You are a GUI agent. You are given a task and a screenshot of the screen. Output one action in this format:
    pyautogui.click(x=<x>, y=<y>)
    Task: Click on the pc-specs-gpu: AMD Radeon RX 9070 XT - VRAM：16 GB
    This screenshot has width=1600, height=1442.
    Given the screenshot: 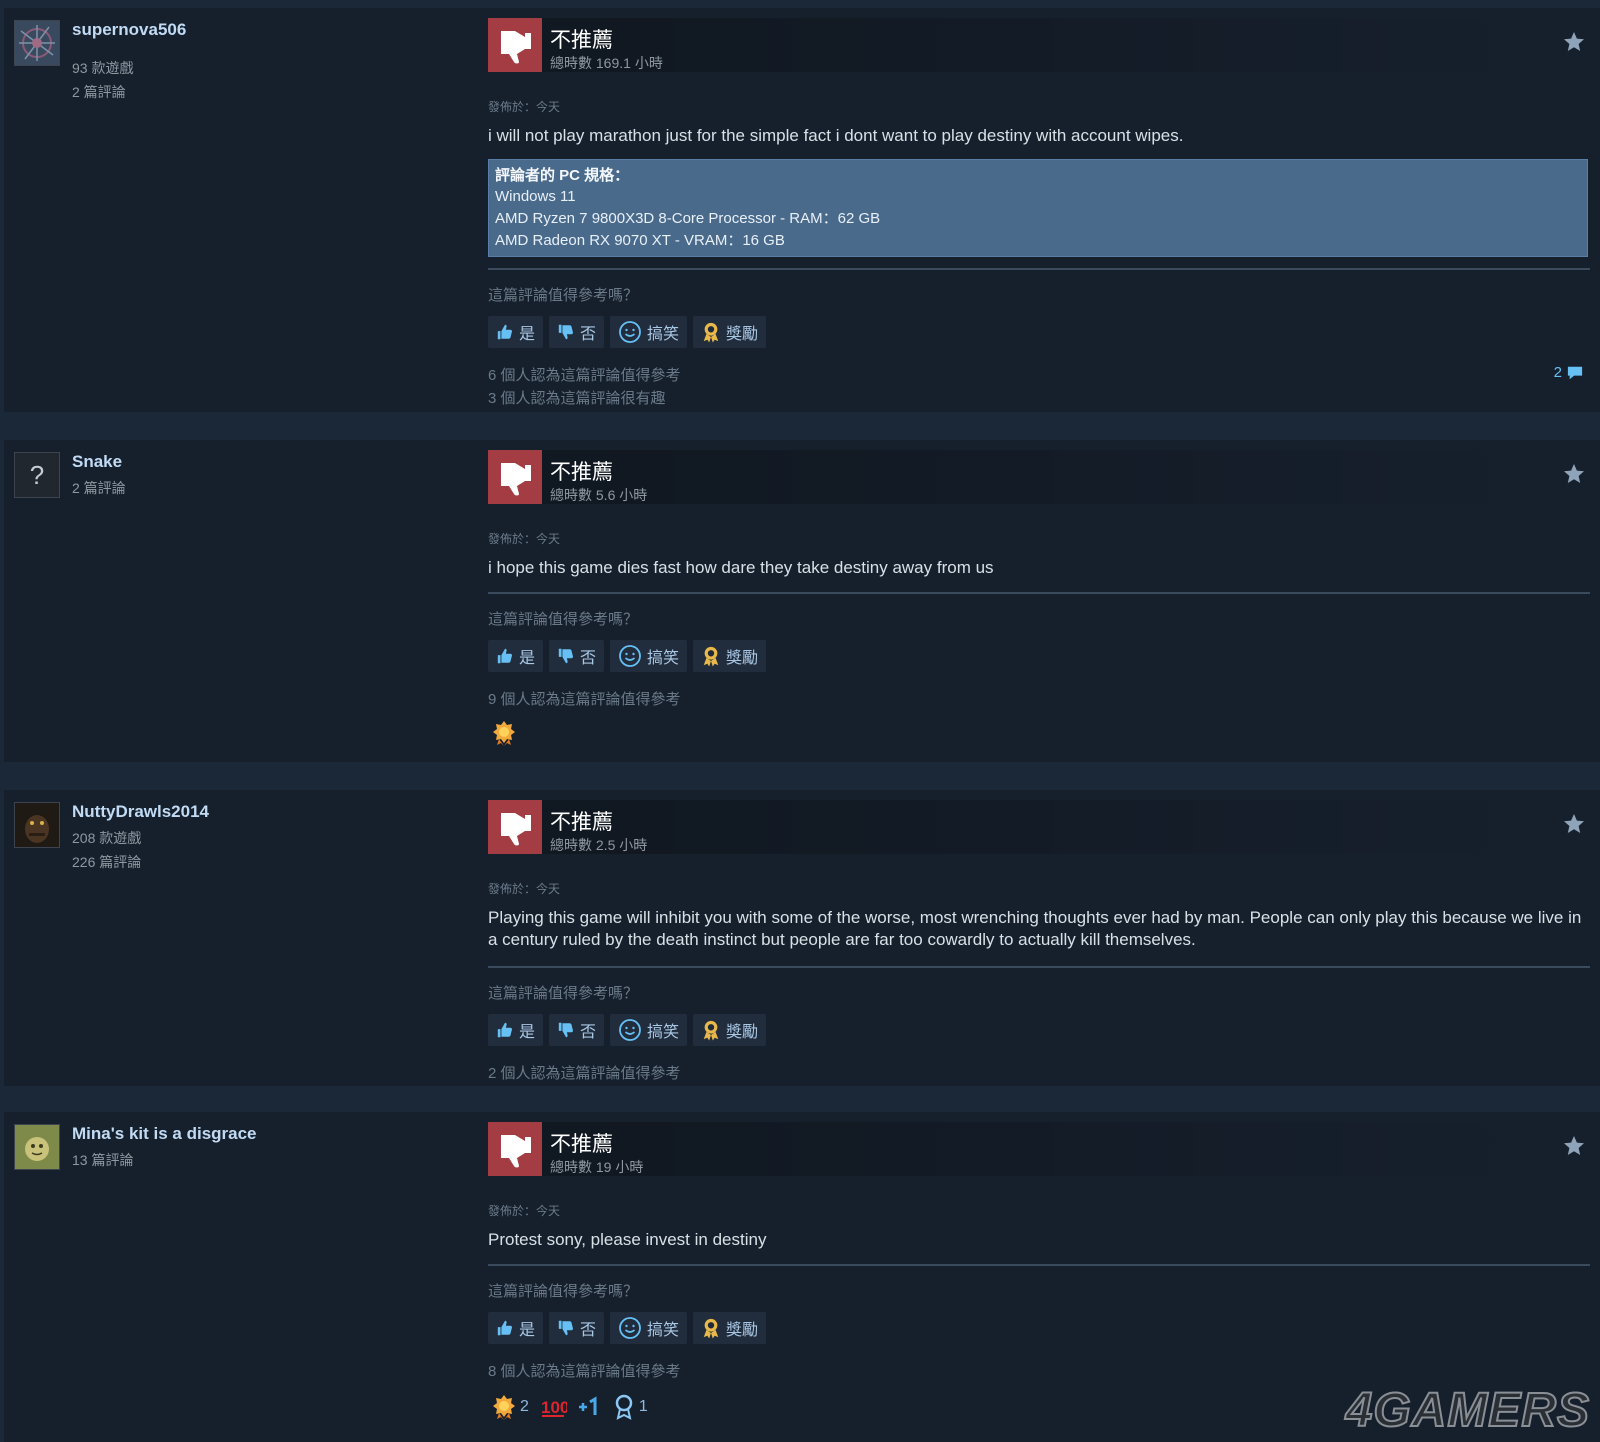 What is the action you would take?
    pyautogui.click(x=640, y=240)
    